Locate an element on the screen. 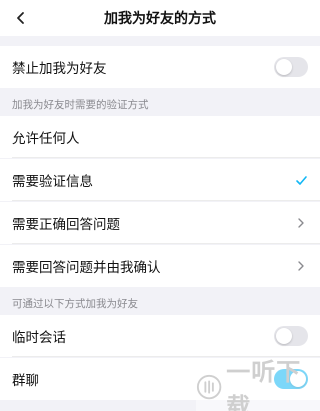  option-label: 允许任何人 is located at coordinates (46, 139).